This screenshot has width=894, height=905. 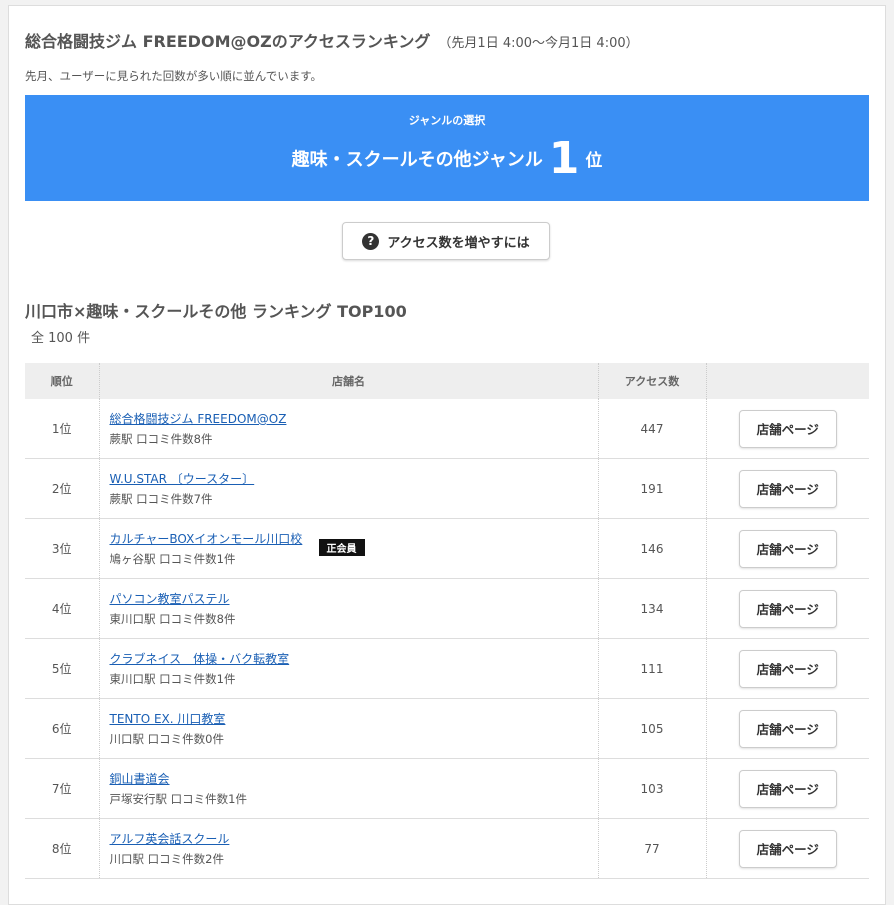 What do you see at coordinates (538, 43) in the screenshot?
I see `ranking-period: （先月1日 4:00〜今月1日 4:00）` at bounding box center [538, 43].